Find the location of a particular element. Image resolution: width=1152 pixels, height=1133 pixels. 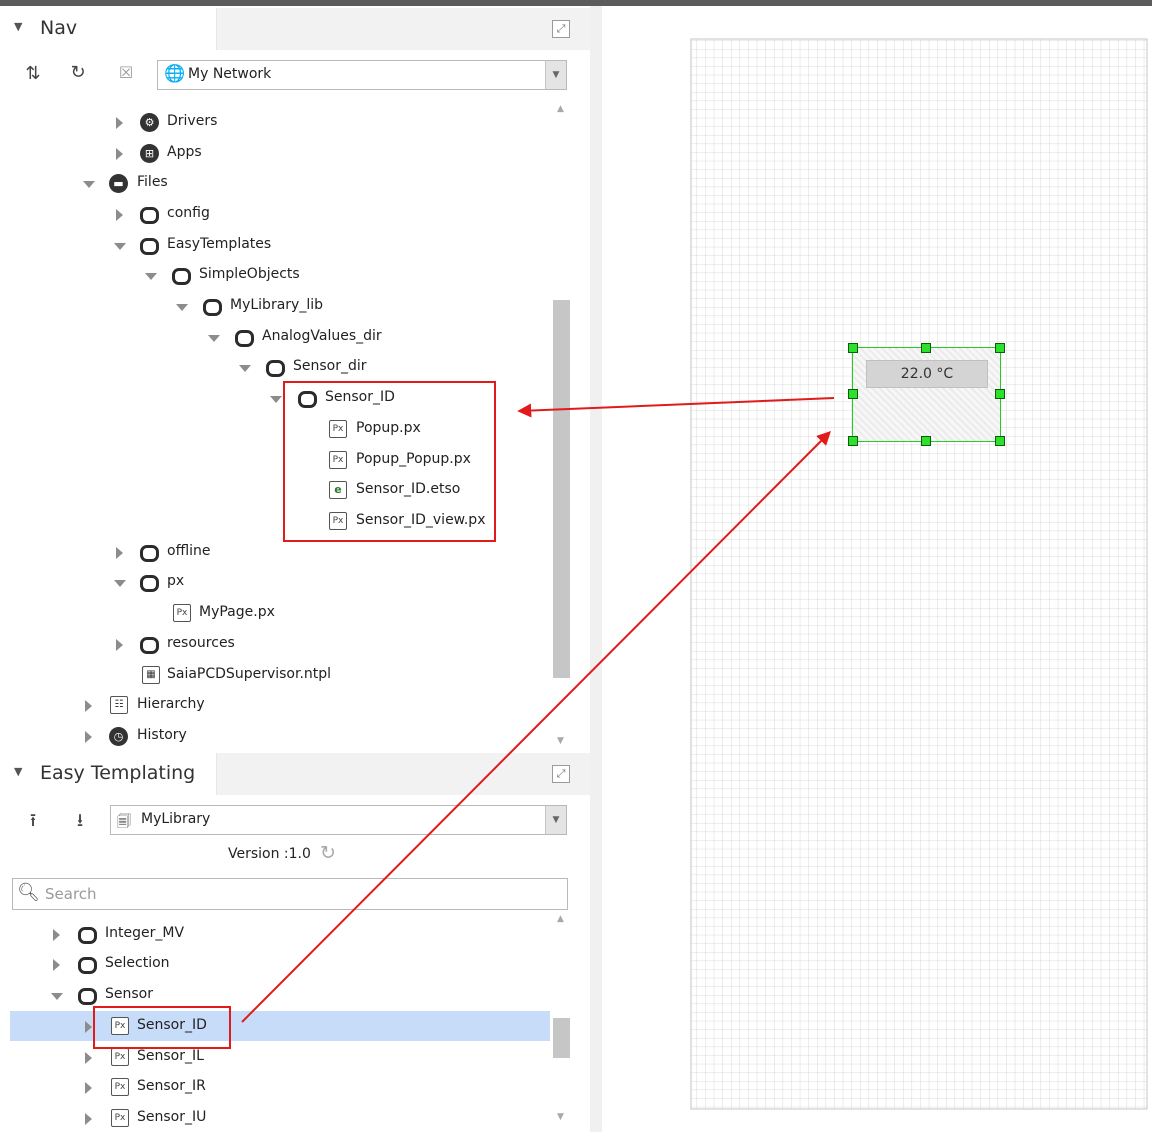

tree-row-sensor: Sensor is located at coordinates (280, 995).